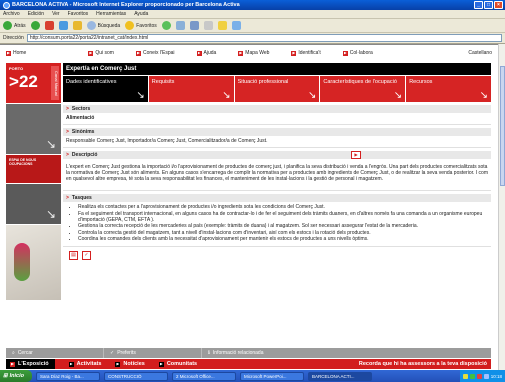 The image size is (505, 382). What do you see at coordinates (63, 25) in the screenshot?
I see `refresh-icon` at bounding box center [63, 25].